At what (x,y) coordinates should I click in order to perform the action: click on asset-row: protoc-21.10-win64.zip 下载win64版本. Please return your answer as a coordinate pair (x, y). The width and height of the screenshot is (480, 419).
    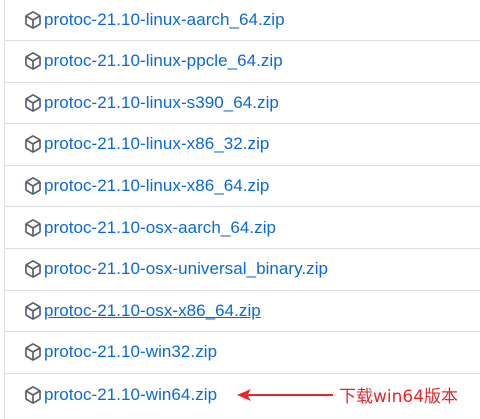
    Looking at the image, I should click on (242, 395).